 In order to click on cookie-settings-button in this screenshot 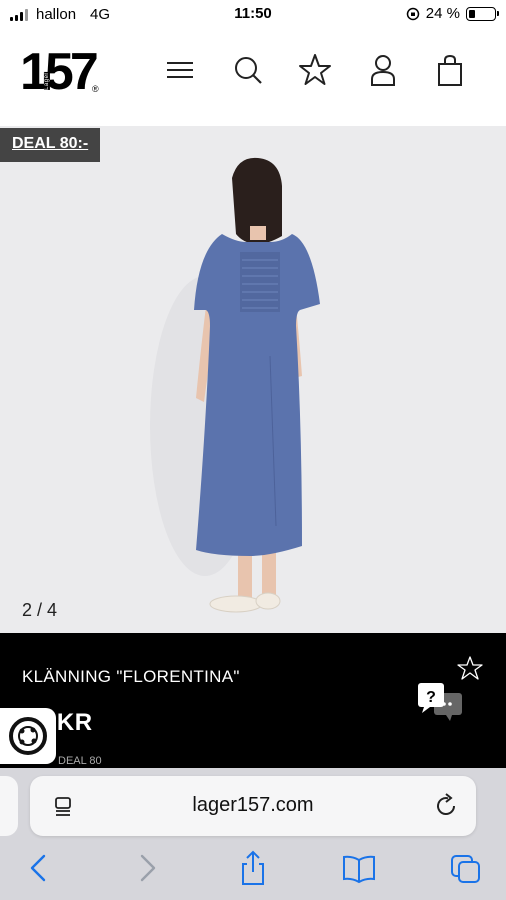, I will do `click(28, 736)`.